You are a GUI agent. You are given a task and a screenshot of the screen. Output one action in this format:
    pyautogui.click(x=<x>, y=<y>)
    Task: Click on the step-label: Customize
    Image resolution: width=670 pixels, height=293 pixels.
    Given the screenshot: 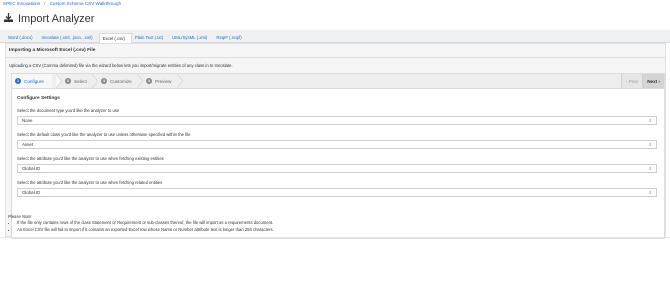 What is the action you would take?
    pyautogui.click(x=121, y=81)
    